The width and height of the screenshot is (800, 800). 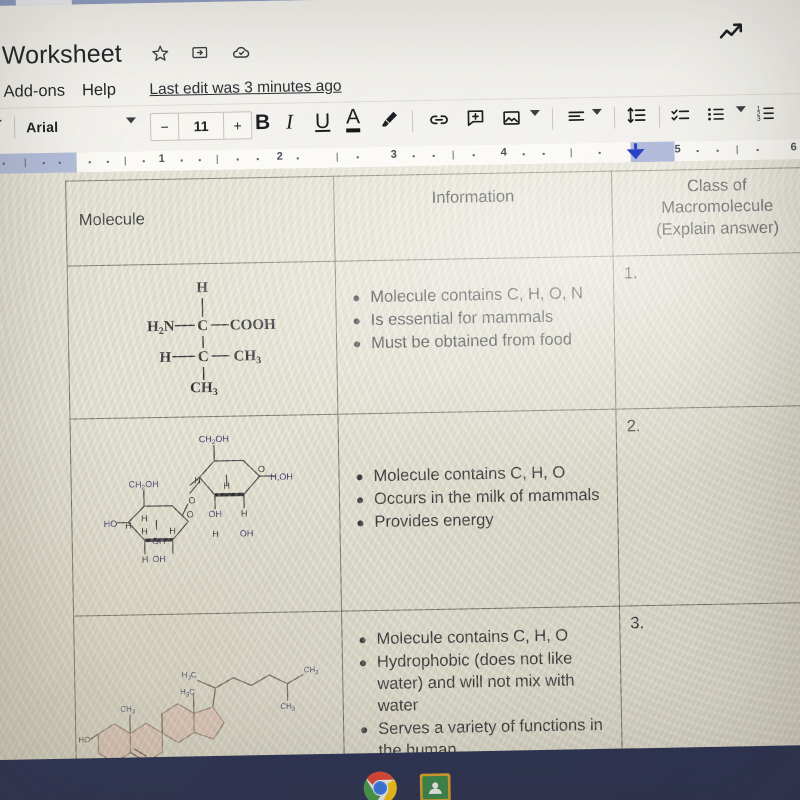 What do you see at coordinates (389, 119) in the screenshot?
I see `highlight-color-button` at bounding box center [389, 119].